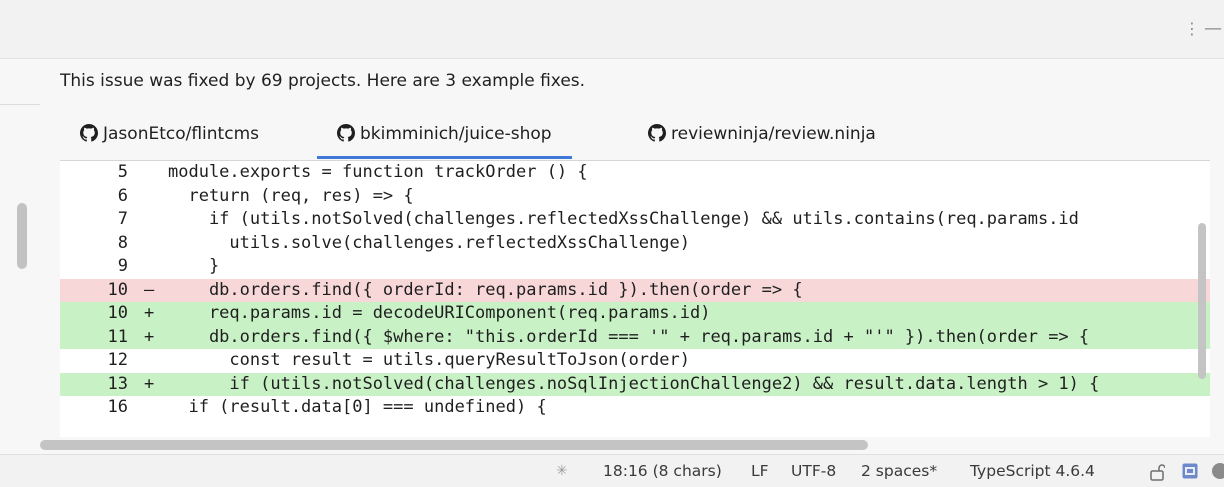 The width and height of the screenshot is (1224, 487). Describe the element at coordinates (291, 195) in the screenshot. I see `code-text: return (req, res) => {` at that location.